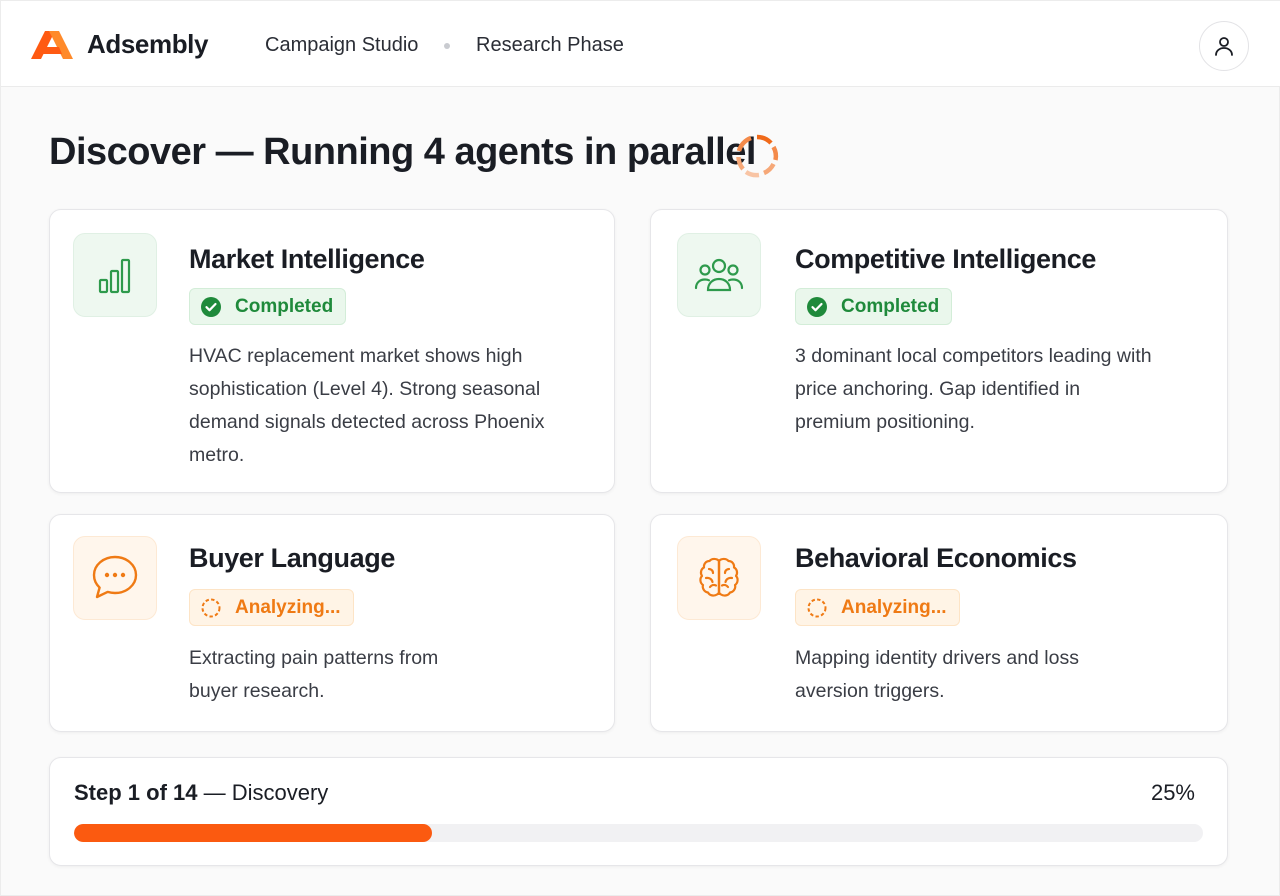 Image resolution: width=1280 pixels, height=896 pixels. What do you see at coordinates (253, 833) in the screenshot?
I see `progress-fill` at bounding box center [253, 833].